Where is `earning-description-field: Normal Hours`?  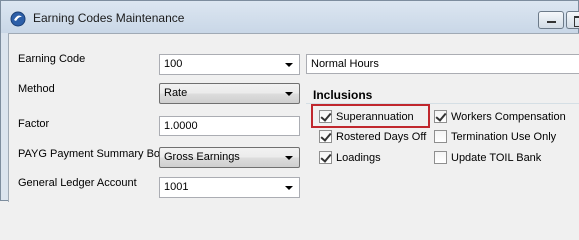 earning-description-field: Normal Hours is located at coordinates (442, 64).